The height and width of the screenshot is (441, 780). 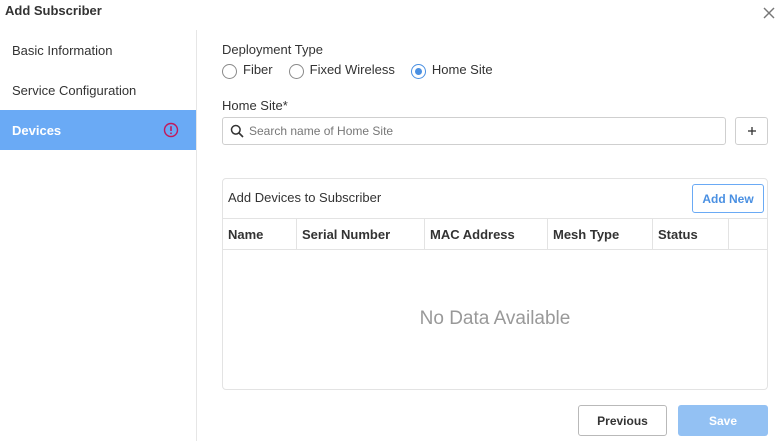 I want to click on deployment-type-radio-group: Fiber Fixed Wireless Home Site, so click(x=365, y=70).